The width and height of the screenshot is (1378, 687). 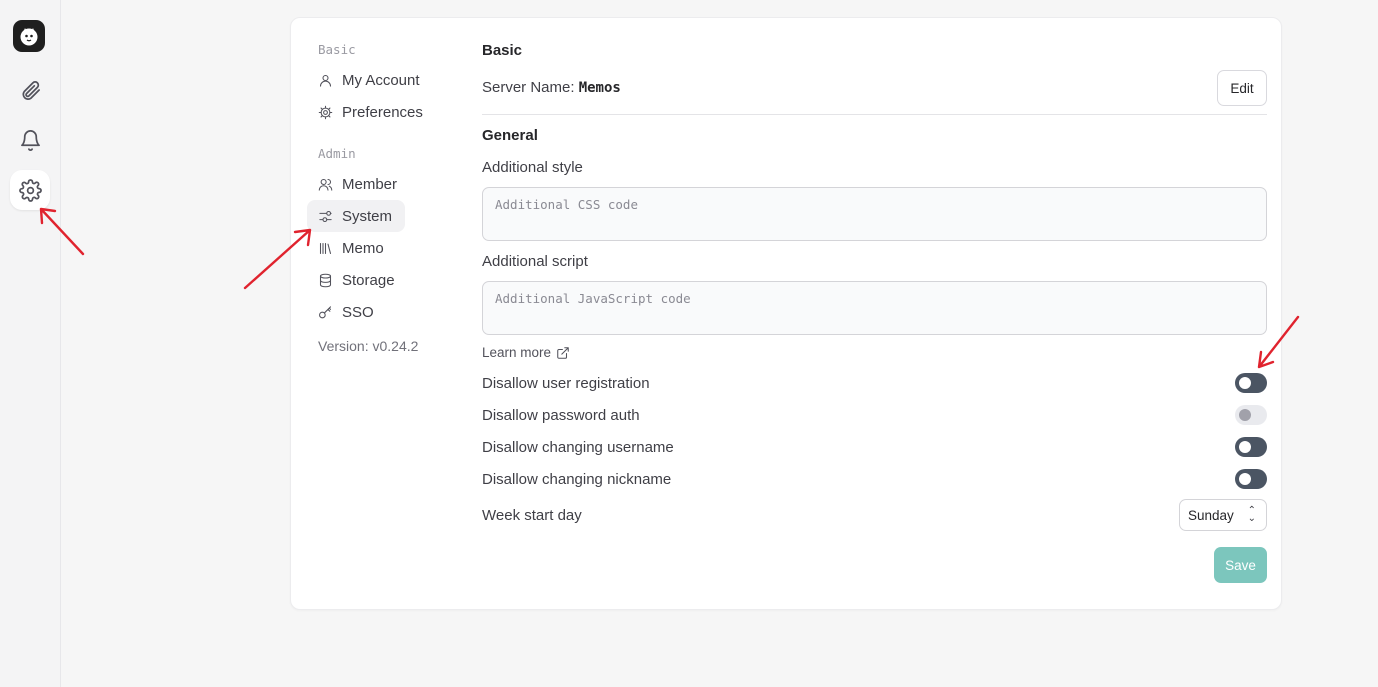 What do you see at coordinates (325, 80) in the screenshot?
I see `user-icon` at bounding box center [325, 80].